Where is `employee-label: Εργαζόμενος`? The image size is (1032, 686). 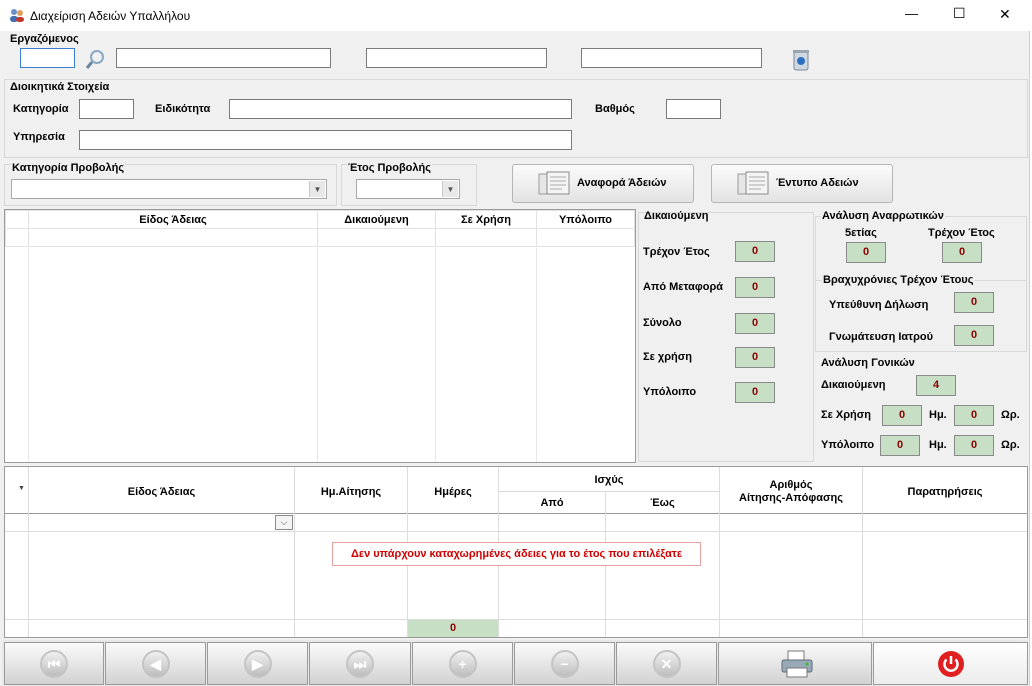 employee-label: Εργαζόμενος is located at coordinates (44, 39).